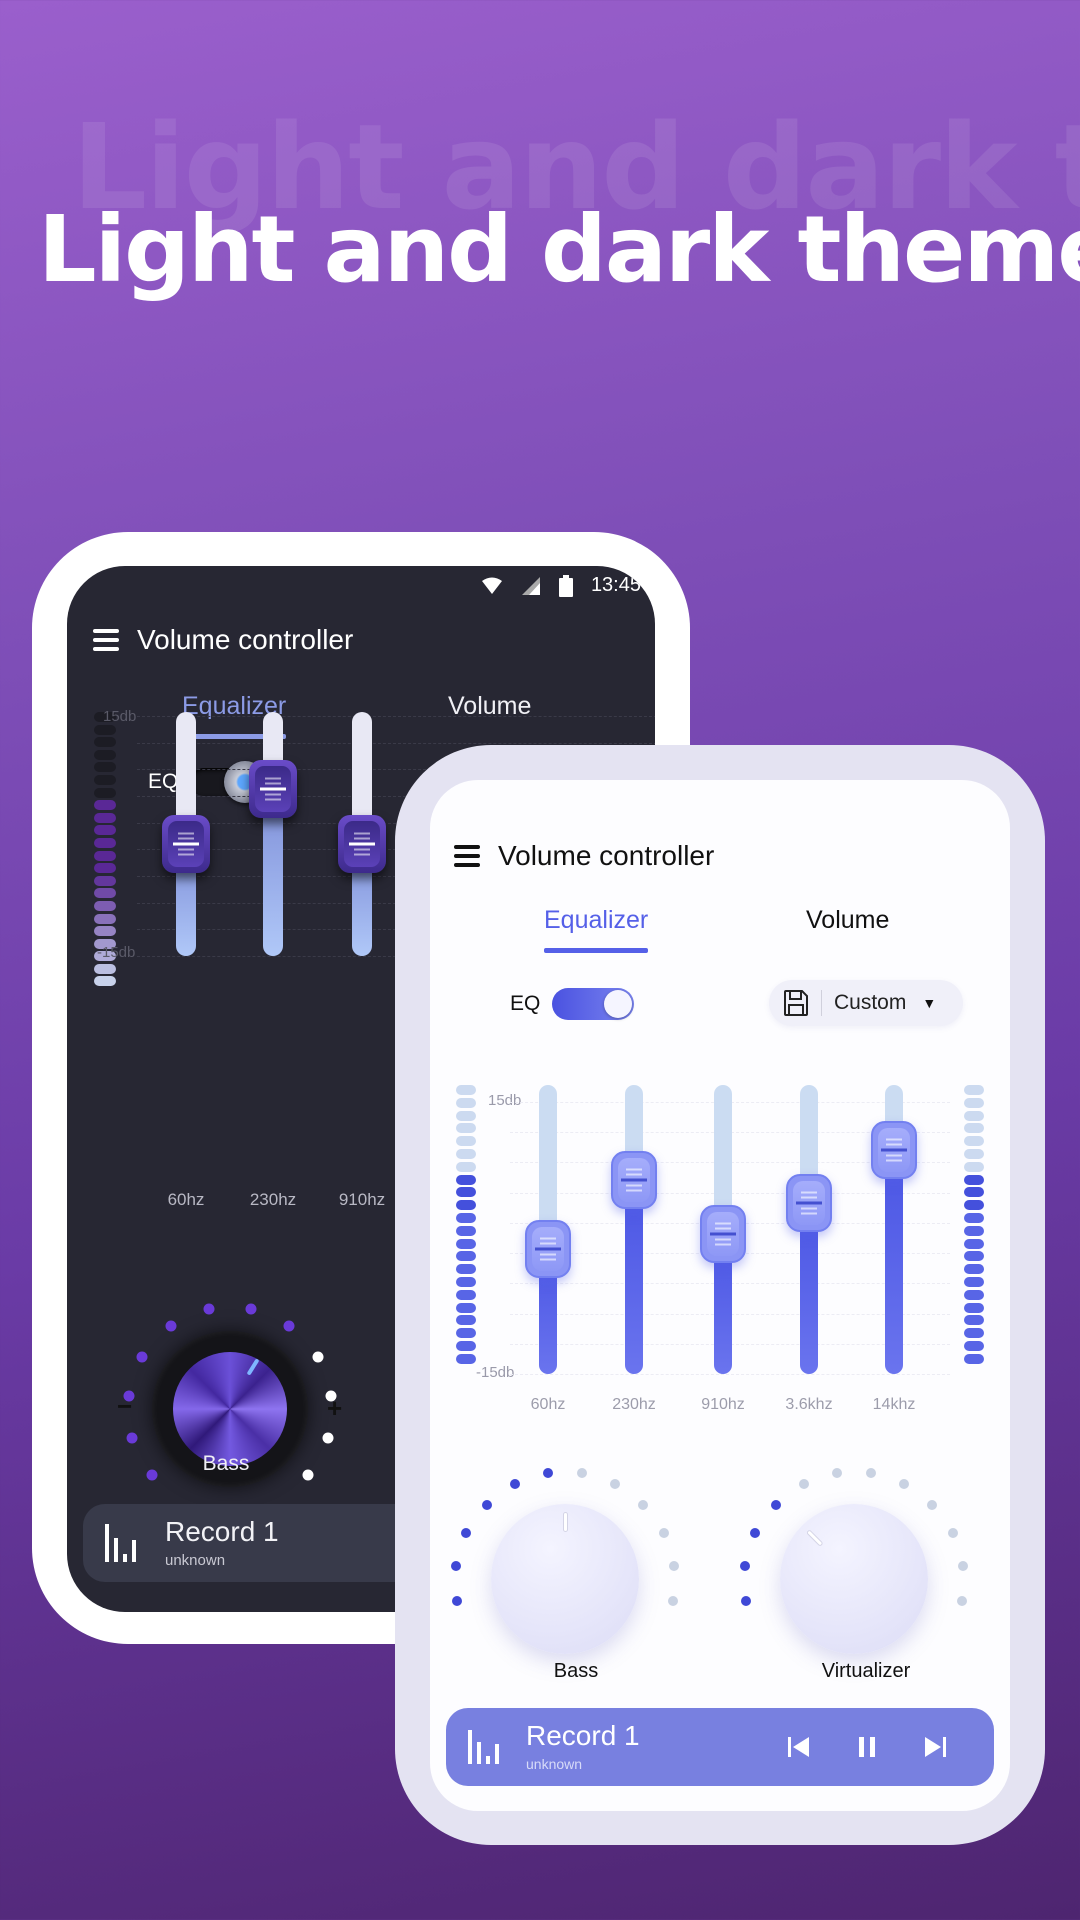 This screenshot has height=1920, width=1080. What do you see at coordinates (615, 585) in the screenshot?
I see `status-time: 13:45` at bounding box center [615, 585].